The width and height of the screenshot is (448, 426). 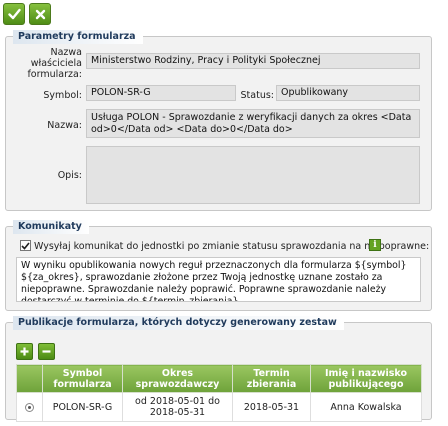 I want to click on name-label: Nazwa:, so click(x=64, y=125).